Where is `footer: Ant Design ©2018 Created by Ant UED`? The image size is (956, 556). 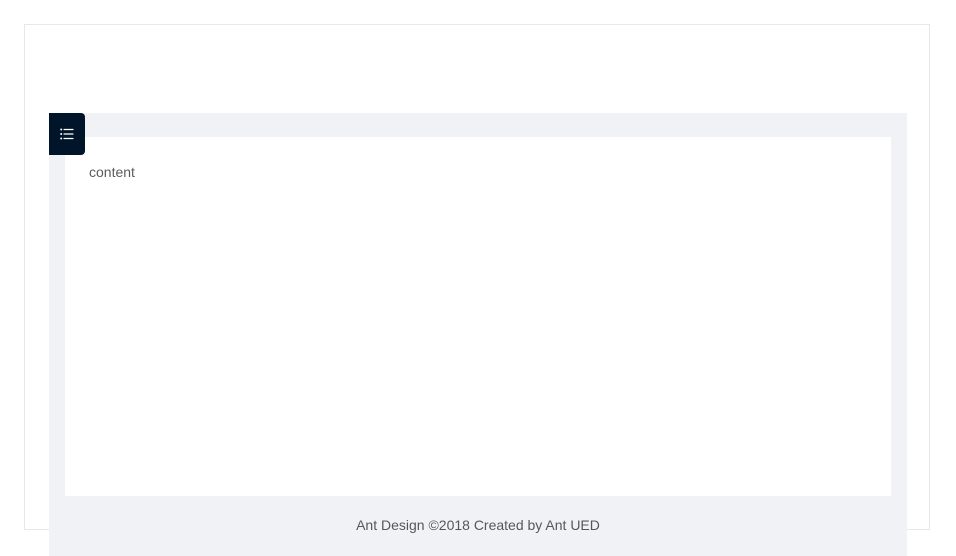 footer: Ant Design ©2018 Created by Ant UED is located at coordinates (478, 526).